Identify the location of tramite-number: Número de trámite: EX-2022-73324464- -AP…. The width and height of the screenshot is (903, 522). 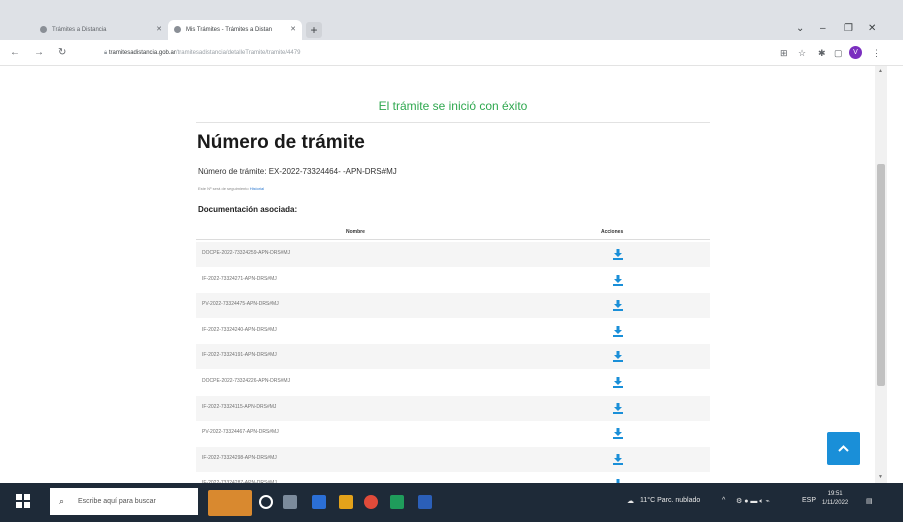
(297, 171).